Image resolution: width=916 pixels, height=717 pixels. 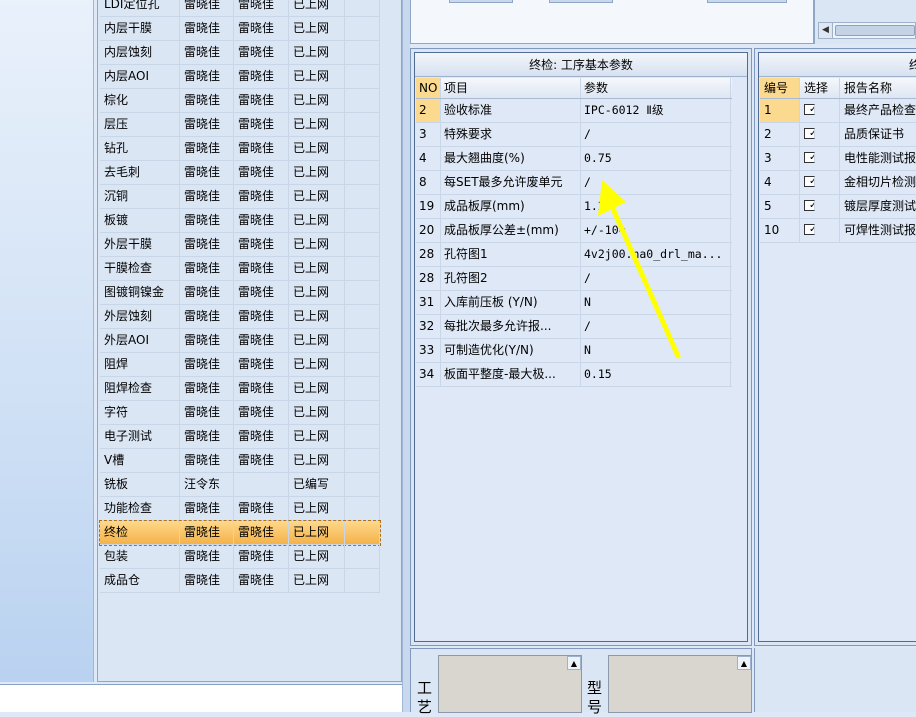 I want to click on report-row: 3 ✓ 电性能测试报, so click(x=838, y=159).